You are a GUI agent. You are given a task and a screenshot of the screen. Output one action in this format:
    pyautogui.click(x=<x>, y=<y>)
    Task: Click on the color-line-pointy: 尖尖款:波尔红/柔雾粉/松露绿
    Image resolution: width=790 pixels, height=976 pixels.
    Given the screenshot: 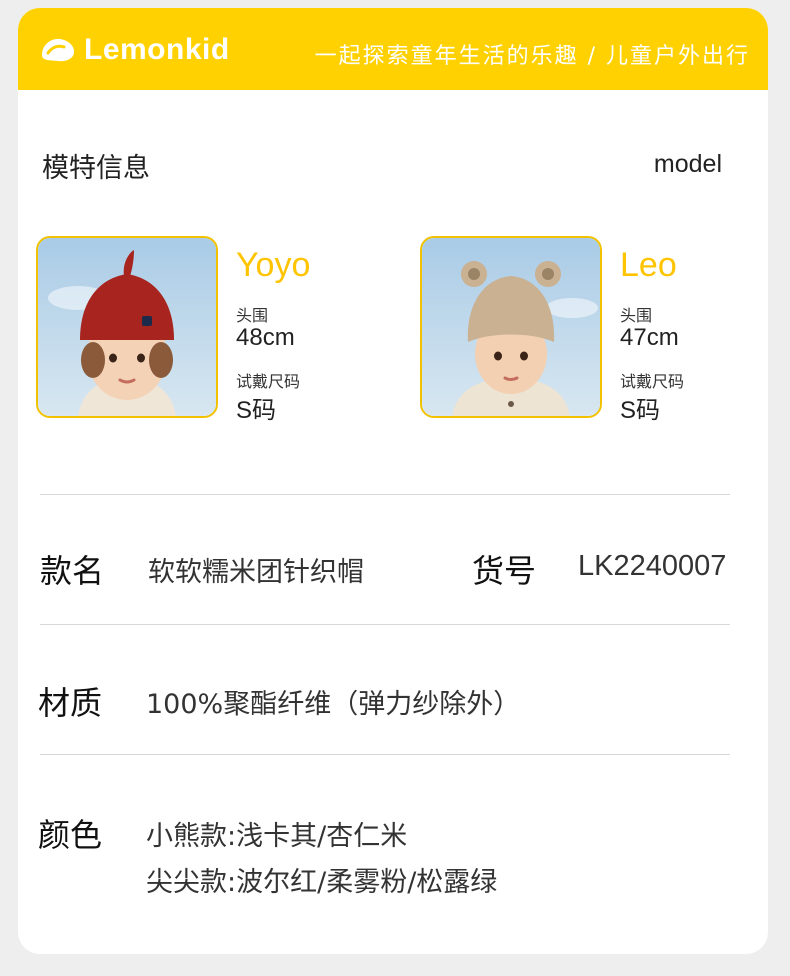 What is the action you would take?
    pyautogui.click(x=322, y=882)
    